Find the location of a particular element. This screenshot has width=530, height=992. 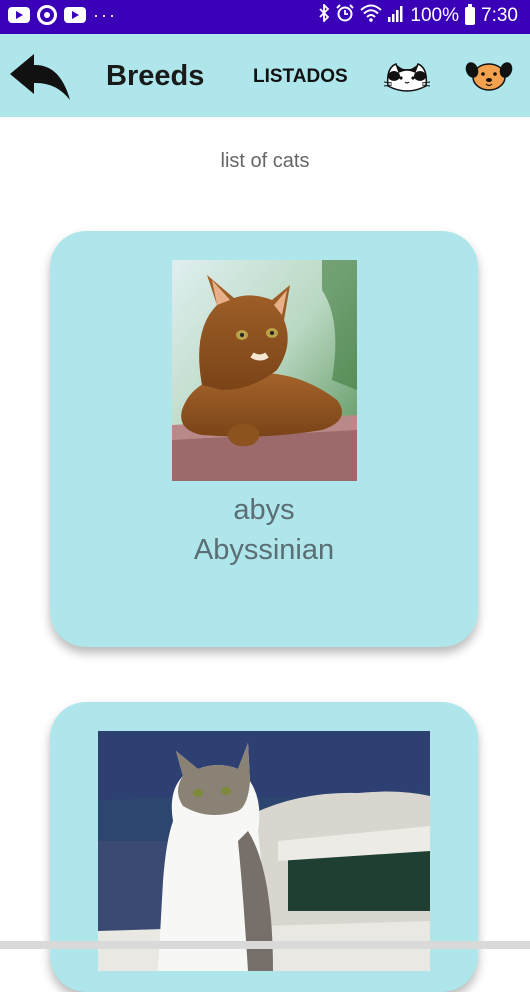

back-button is located at coordinates (41, 77).